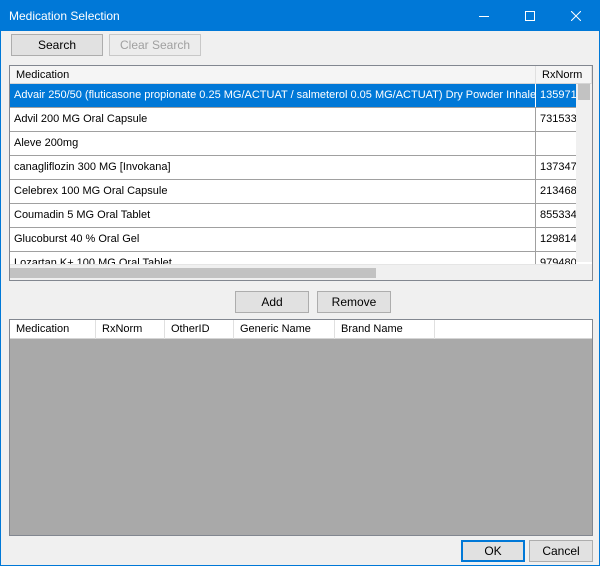 This screenshot has width=600, height=566. I want to click on vertical-scrollbar, so click(584, 173).